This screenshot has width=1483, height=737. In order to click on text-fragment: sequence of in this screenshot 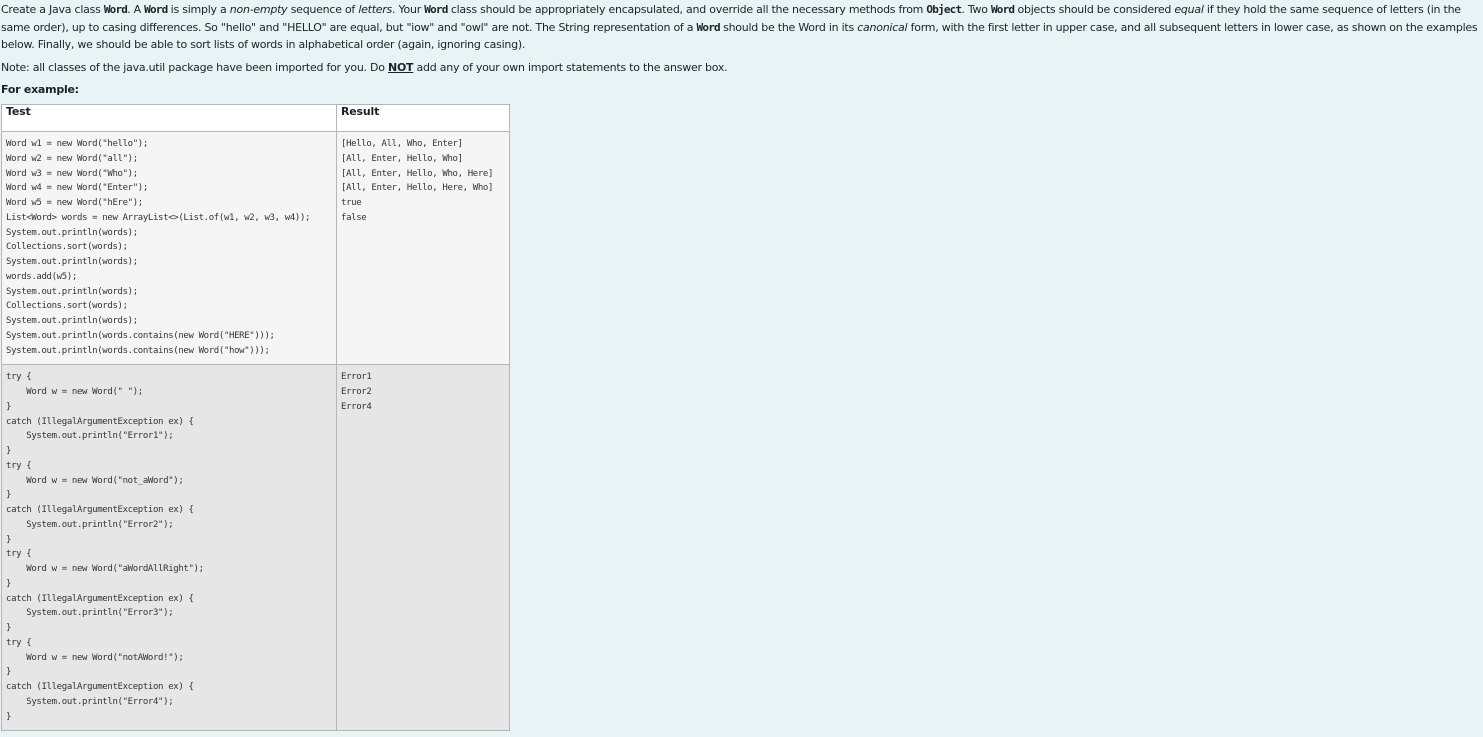, I will do `click(323, 9)`.